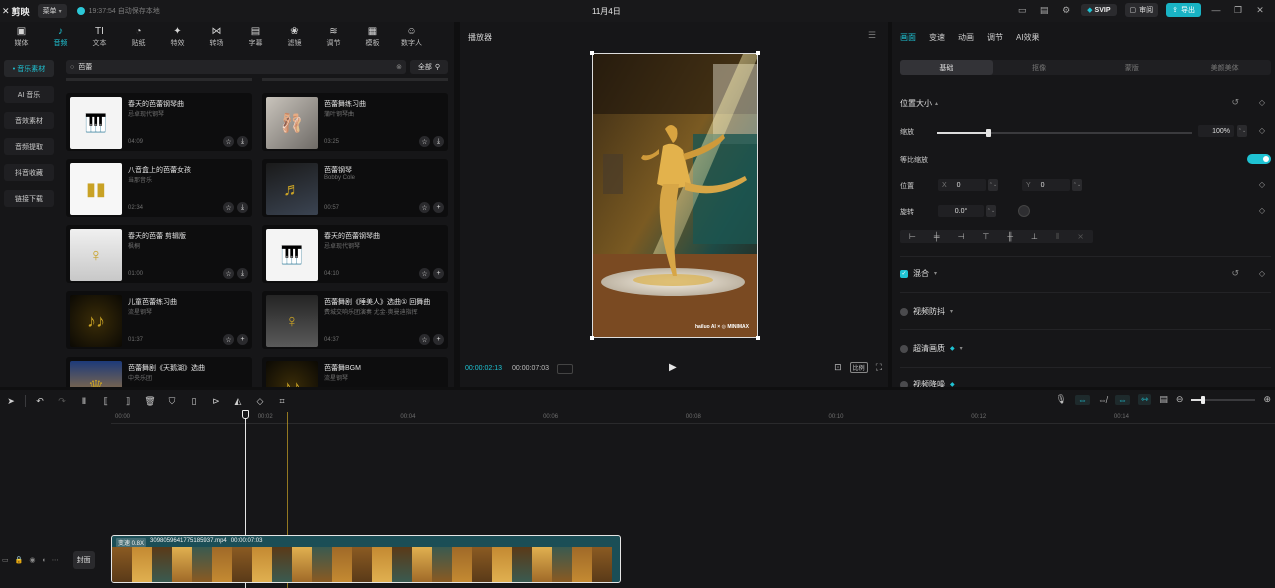 The height and width of the screenshot is (588, 1275). What do you see at coordinates (1122, 399) in the screenshot?
I see `link-icon: ⇔` at bounding box center [1122, 399].